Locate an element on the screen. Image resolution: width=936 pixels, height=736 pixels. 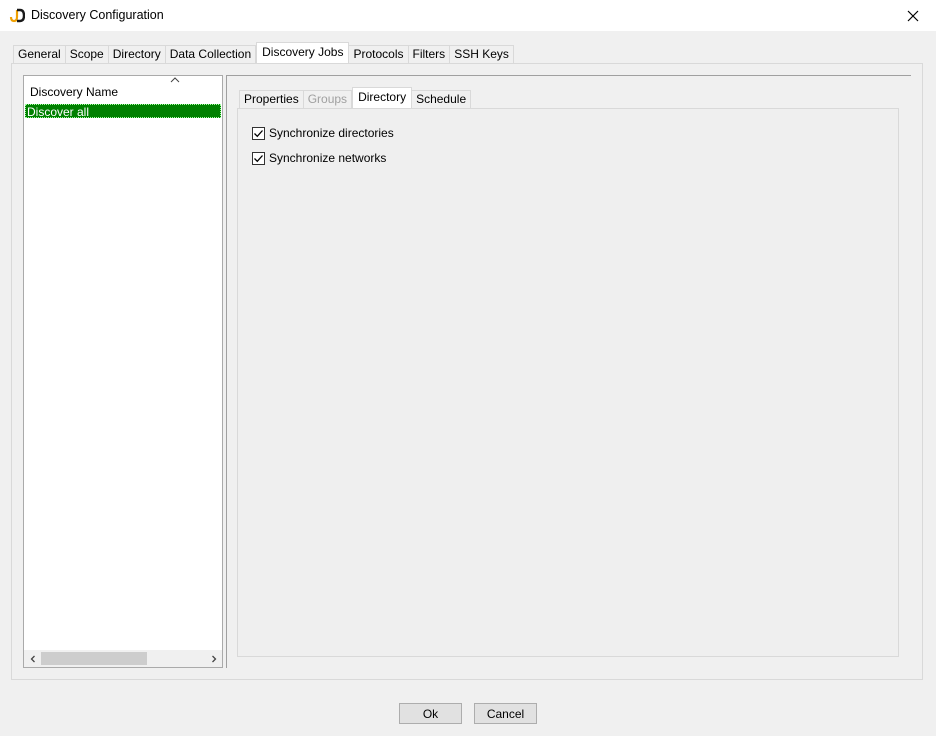
splitter is located at coordinates (226, 371).